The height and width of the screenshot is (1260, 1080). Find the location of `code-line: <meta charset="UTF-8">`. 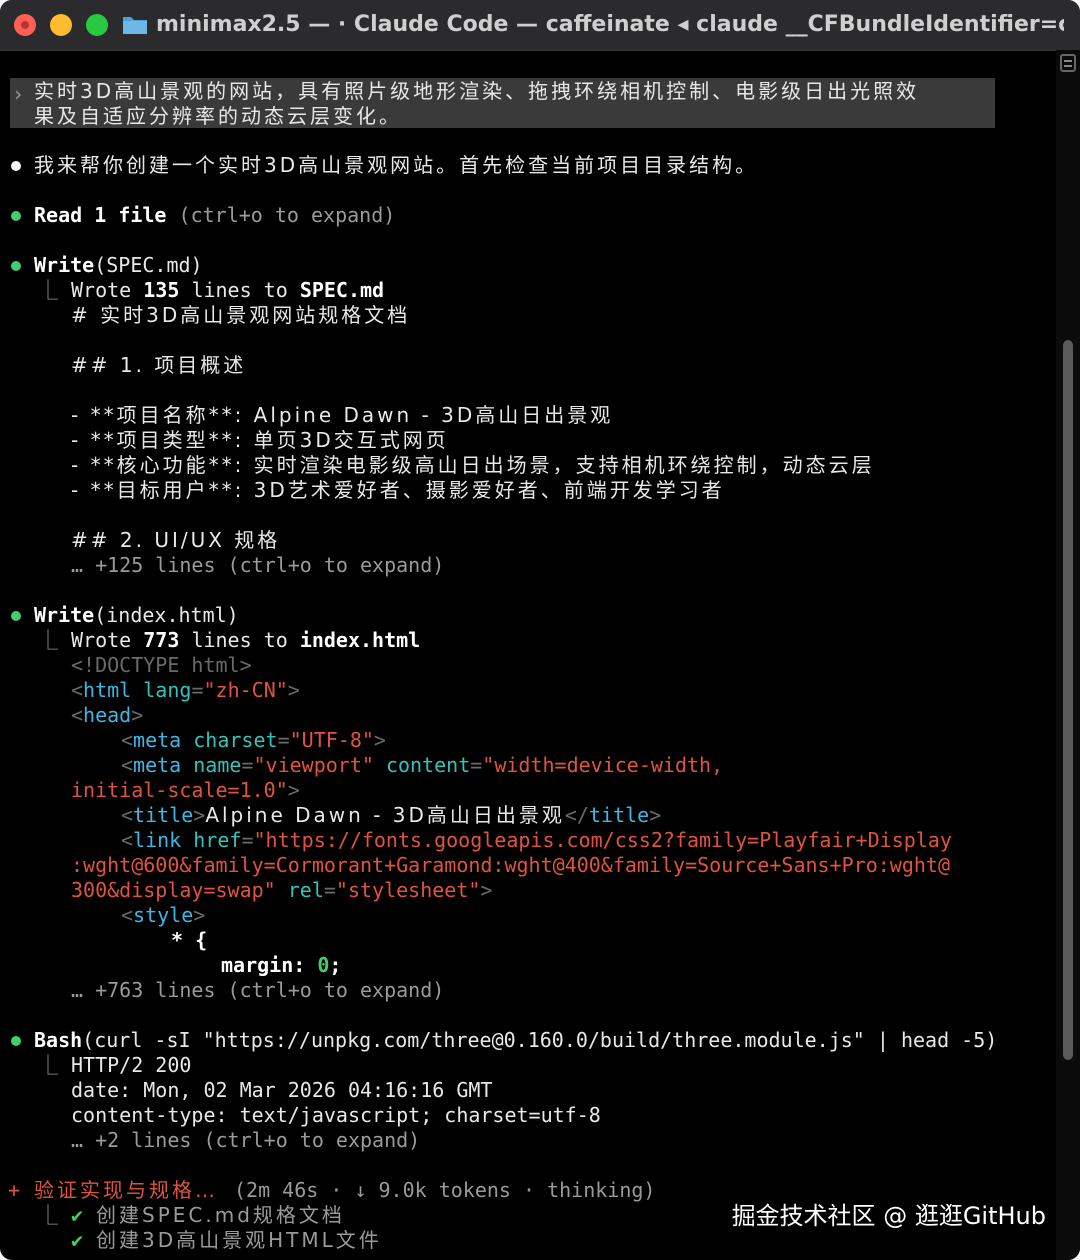

code-line: <meta charset="UTF-8"> is located at coordinates (253, 740).